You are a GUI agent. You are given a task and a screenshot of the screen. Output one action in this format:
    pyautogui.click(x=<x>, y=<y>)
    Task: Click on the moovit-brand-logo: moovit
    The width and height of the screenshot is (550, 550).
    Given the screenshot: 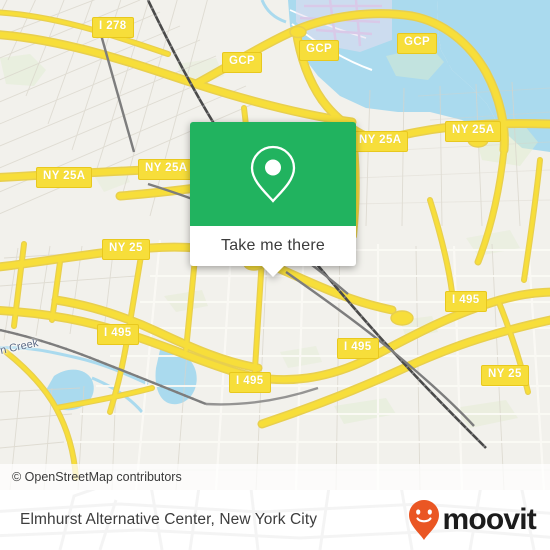 What is the action you would take?
    pyautogui.click(x=472, y=520)
    